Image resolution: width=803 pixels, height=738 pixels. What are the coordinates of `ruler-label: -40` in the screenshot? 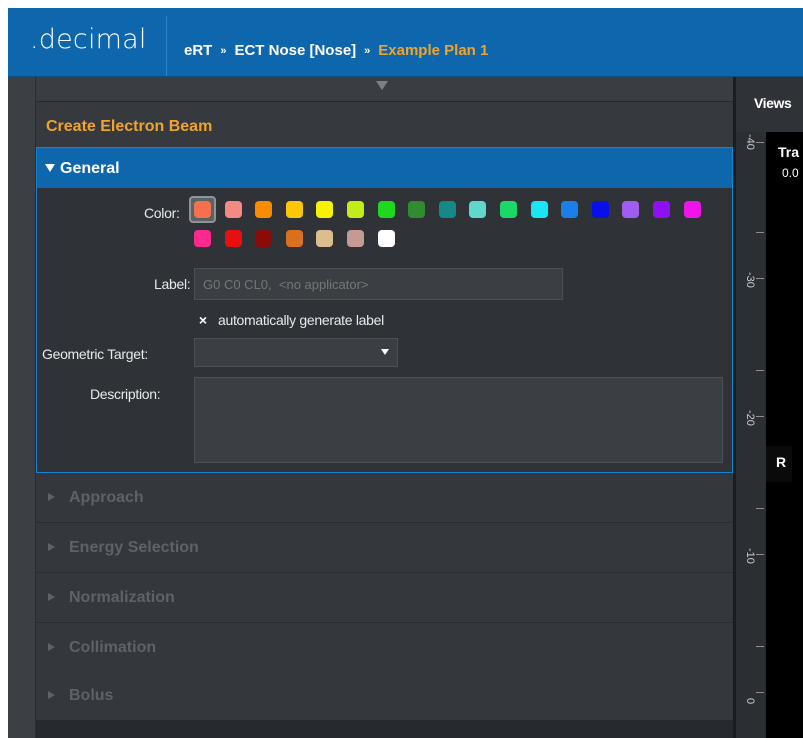 It's located at (750, 142).